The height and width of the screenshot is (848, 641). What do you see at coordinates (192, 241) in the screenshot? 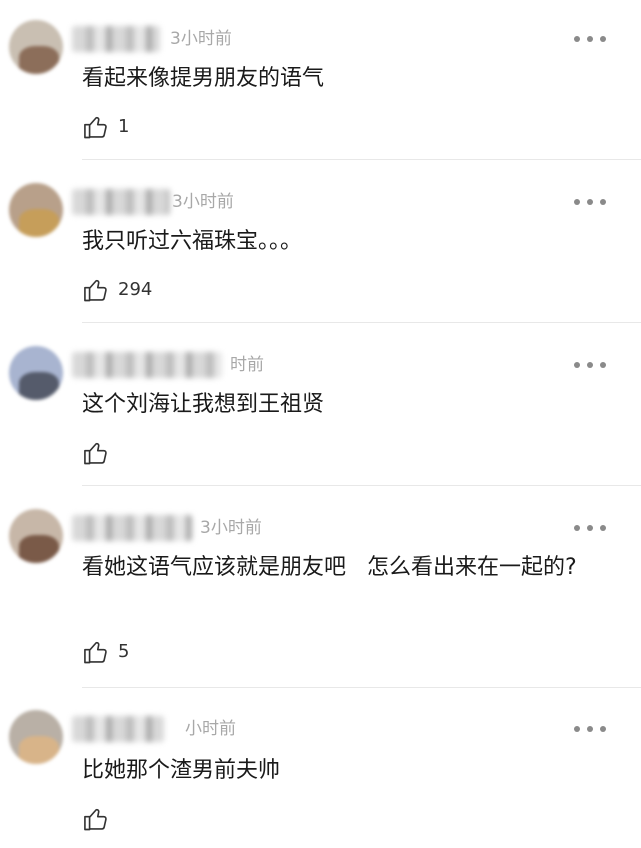
I see `comment-text: 我只听过六福珠宝。。。` at bounding box center [192, 241].